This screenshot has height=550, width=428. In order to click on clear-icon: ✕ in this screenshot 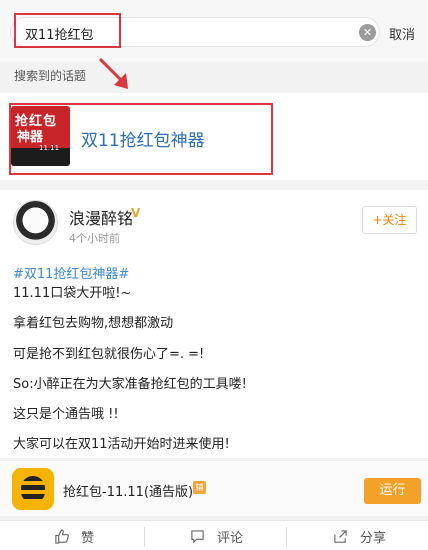, I will do `click(367, 32)`.